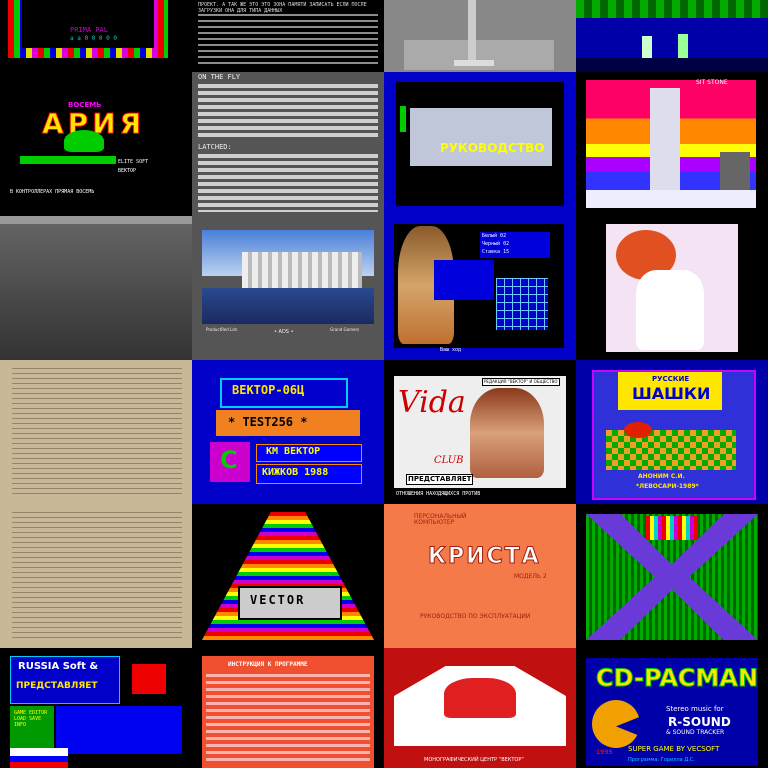  What do you see at coordinates (530, 576) in the screenshot?
I see `r4c2-model: МОДЕЛЬ 2` at bounding box center [530, 576].